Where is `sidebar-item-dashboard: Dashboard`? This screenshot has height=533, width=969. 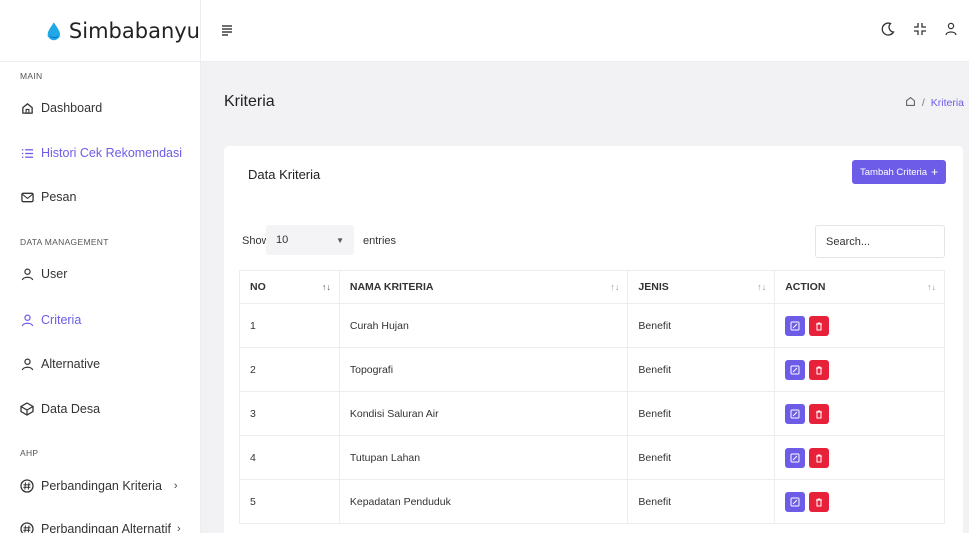
sidebar-item-dashboard: Dashboard is located at coordinates (61, 108).